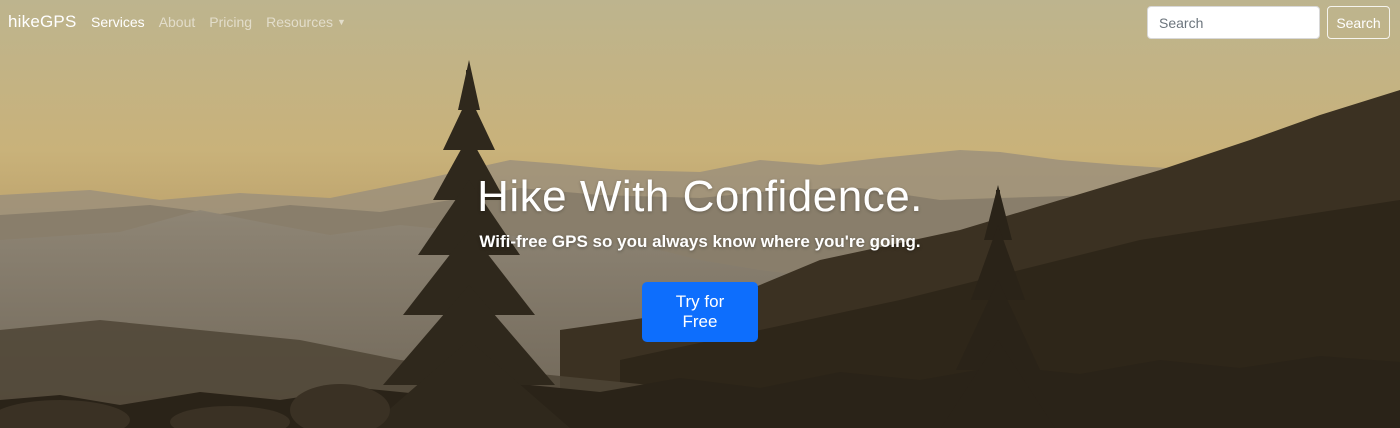 The height and width of the screenshot is (428, 1400). I want to click on brand-logo-link: hikeGPS, so click(42, 22).